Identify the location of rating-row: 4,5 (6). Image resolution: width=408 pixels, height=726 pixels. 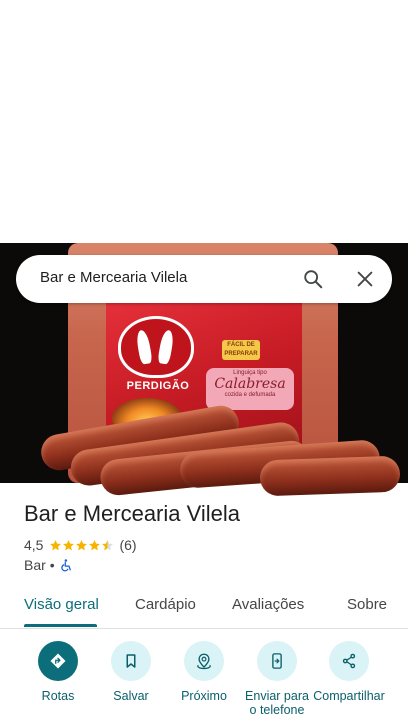
(80, 545).